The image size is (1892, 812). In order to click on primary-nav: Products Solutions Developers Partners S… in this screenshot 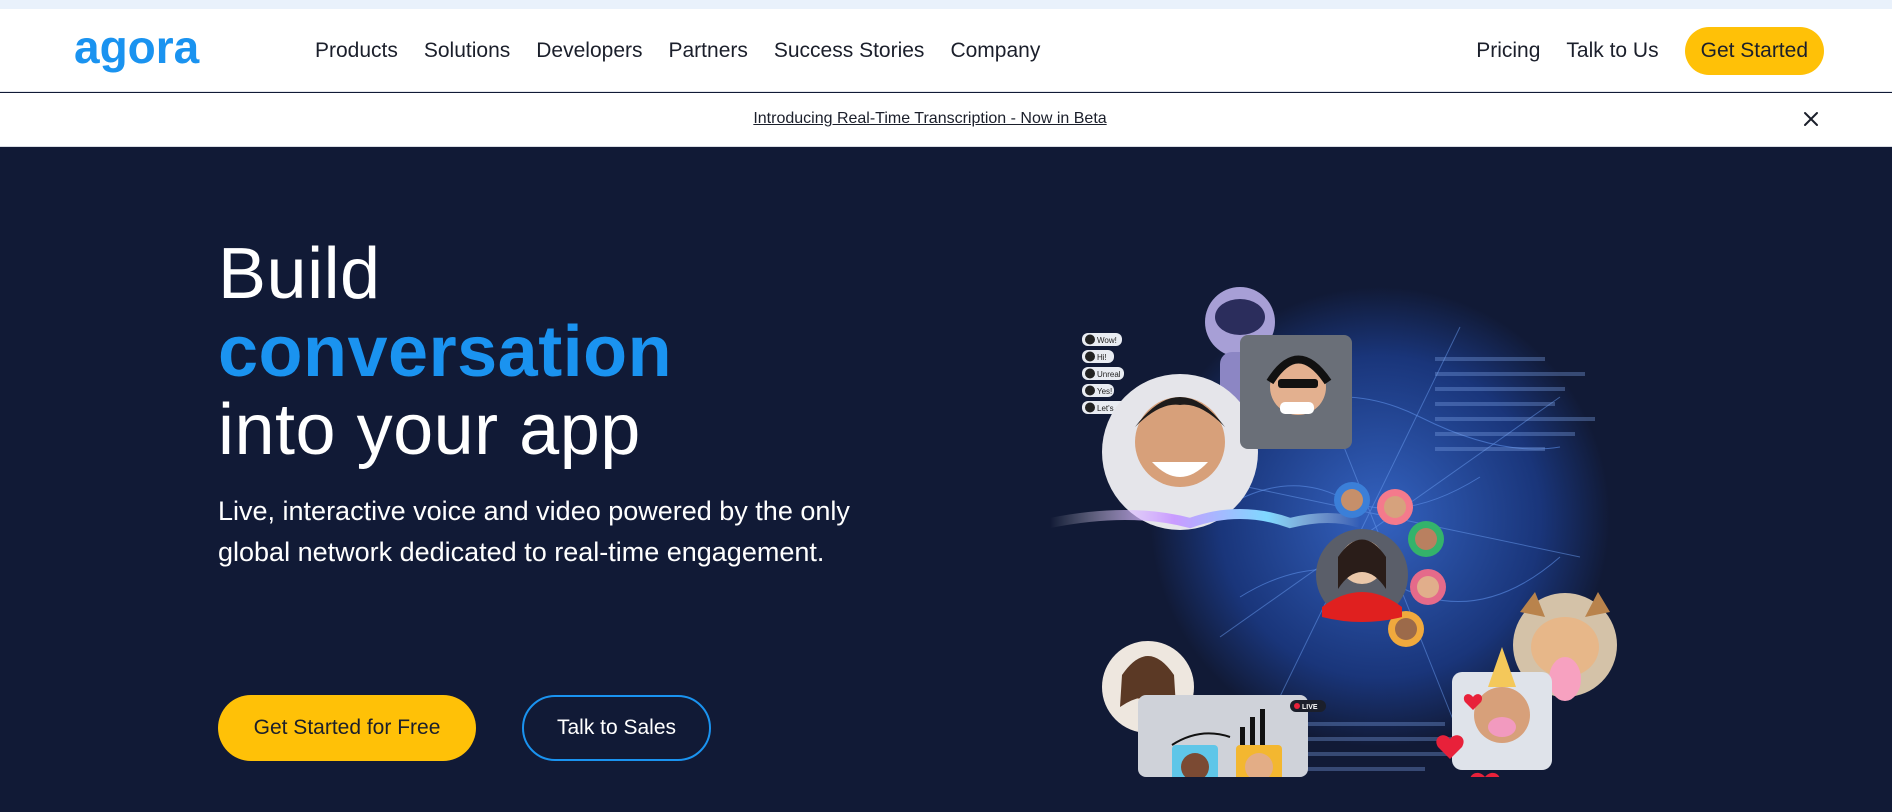, I will do `click(690, 51)`.